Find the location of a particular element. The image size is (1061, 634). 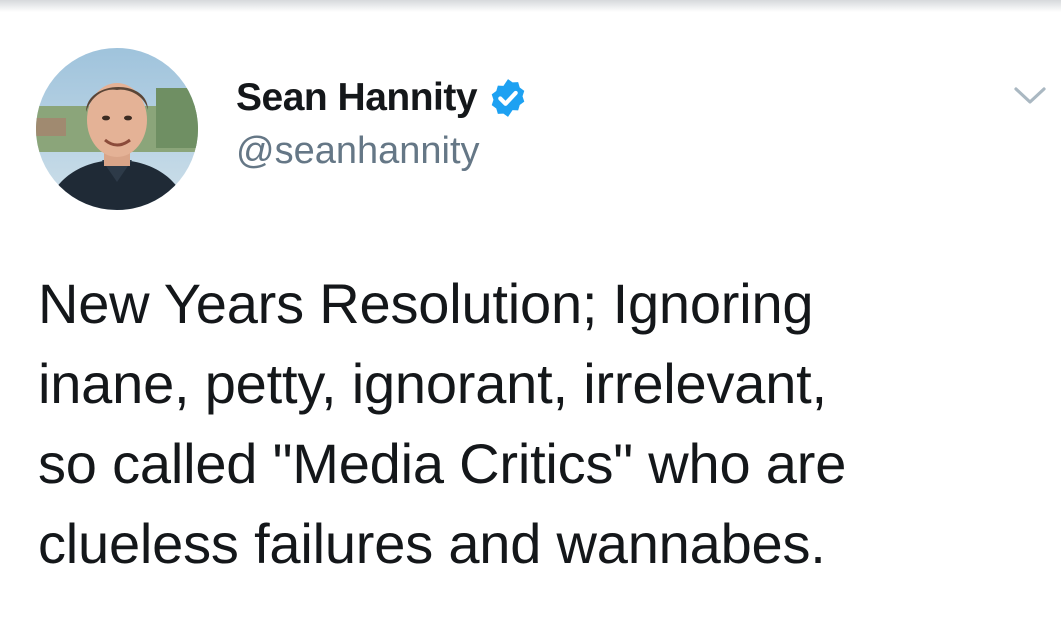

tweet-text-line: clueless failures and wannabes. is located at coordinates (432, 543).